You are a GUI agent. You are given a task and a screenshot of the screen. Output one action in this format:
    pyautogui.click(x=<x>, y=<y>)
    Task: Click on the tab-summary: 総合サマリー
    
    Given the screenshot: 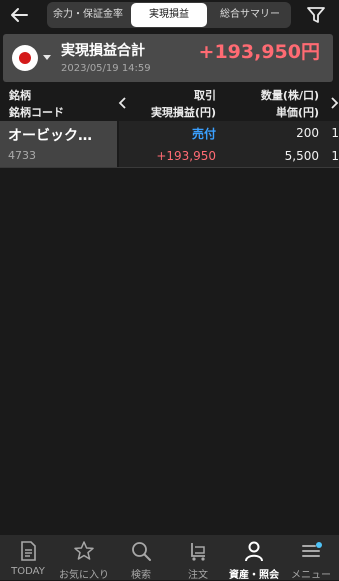 What is the action you would take?
    pyautogui.click(x=250, y=15)
    